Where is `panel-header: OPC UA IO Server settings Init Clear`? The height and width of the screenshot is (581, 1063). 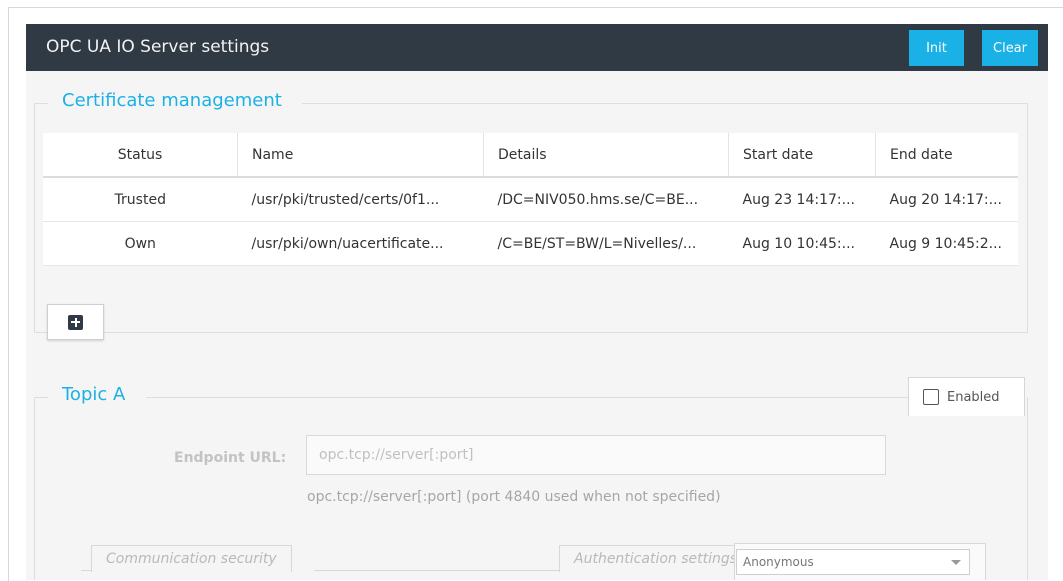 panel-header: OPC UA IO Server settings Init Clear is located at coordinates (537, 47).